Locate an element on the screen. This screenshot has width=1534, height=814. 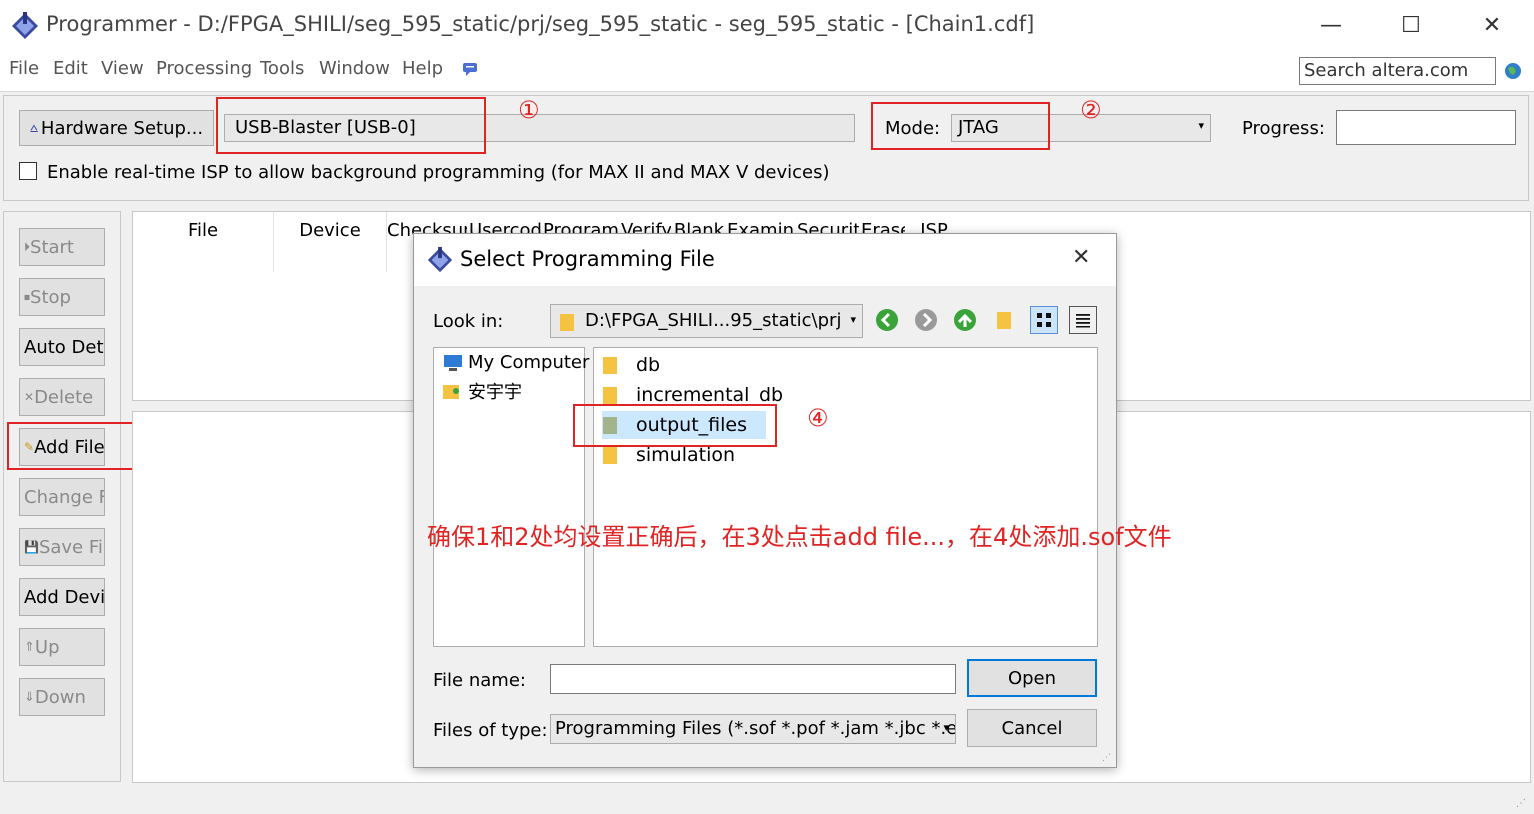
menu-file: File is located at coordinates (24, 68).